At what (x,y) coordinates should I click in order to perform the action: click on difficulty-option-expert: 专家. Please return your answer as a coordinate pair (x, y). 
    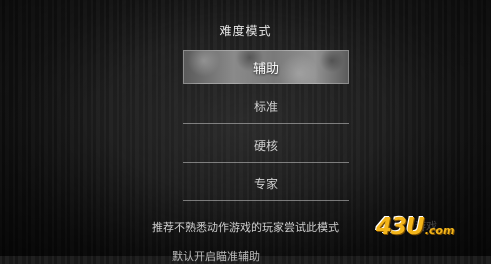
    Looking at the image, I should click on (266, 184).